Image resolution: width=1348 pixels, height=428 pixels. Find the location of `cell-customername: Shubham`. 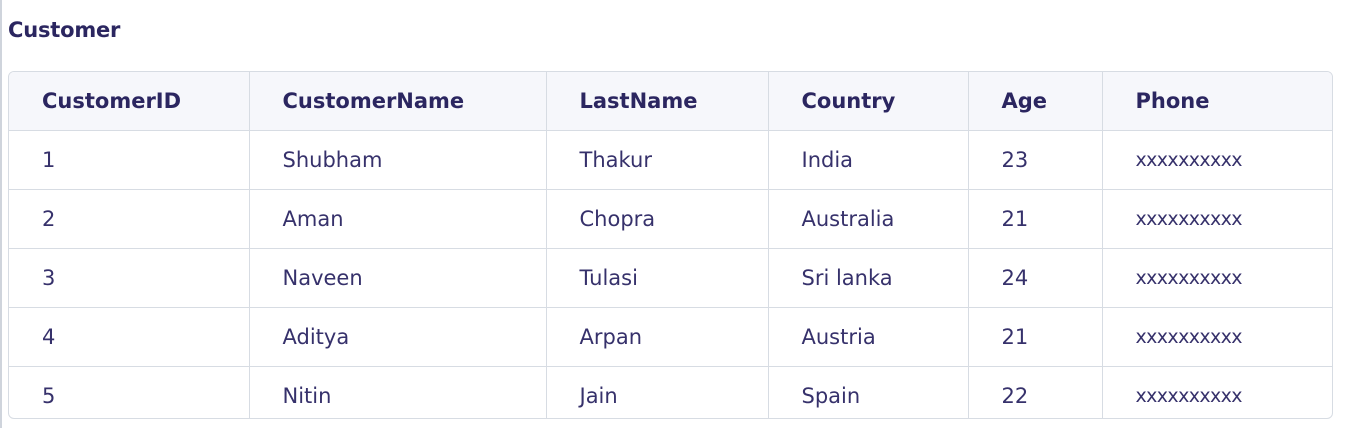

cell-customername: Shubham is located at coordinates (398, 160).